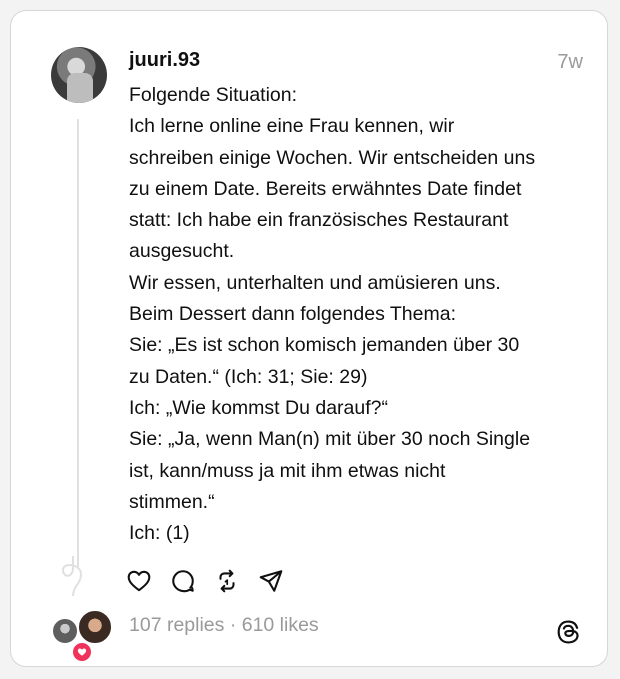 The image size is (620, 679). Describe the element at coordinates (287, 470) in the screenshot. I see `post-line: ist, kann/muss ja mit ihm etwas nicht` at that location.